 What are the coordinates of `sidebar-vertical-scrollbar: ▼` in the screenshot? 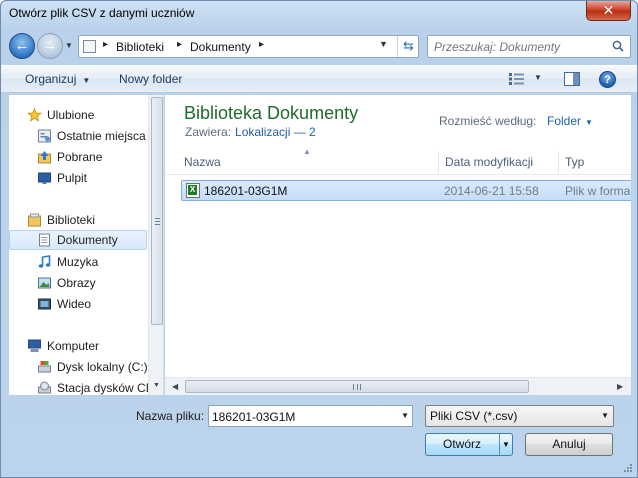 It's located at (155, 245).